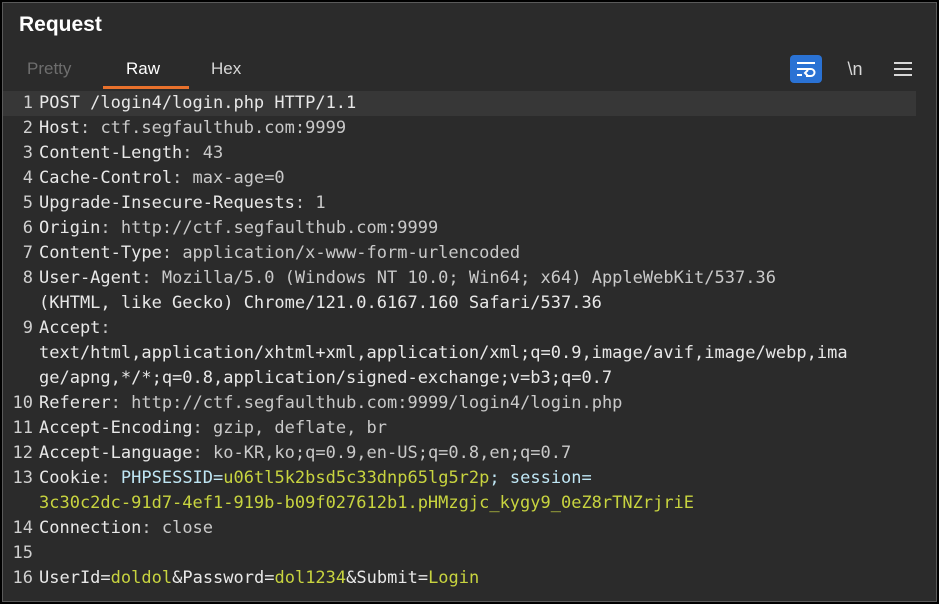 The height and width of the screenshot is (604, 939). I want to click on param-value: doldol, so click(141, 578).